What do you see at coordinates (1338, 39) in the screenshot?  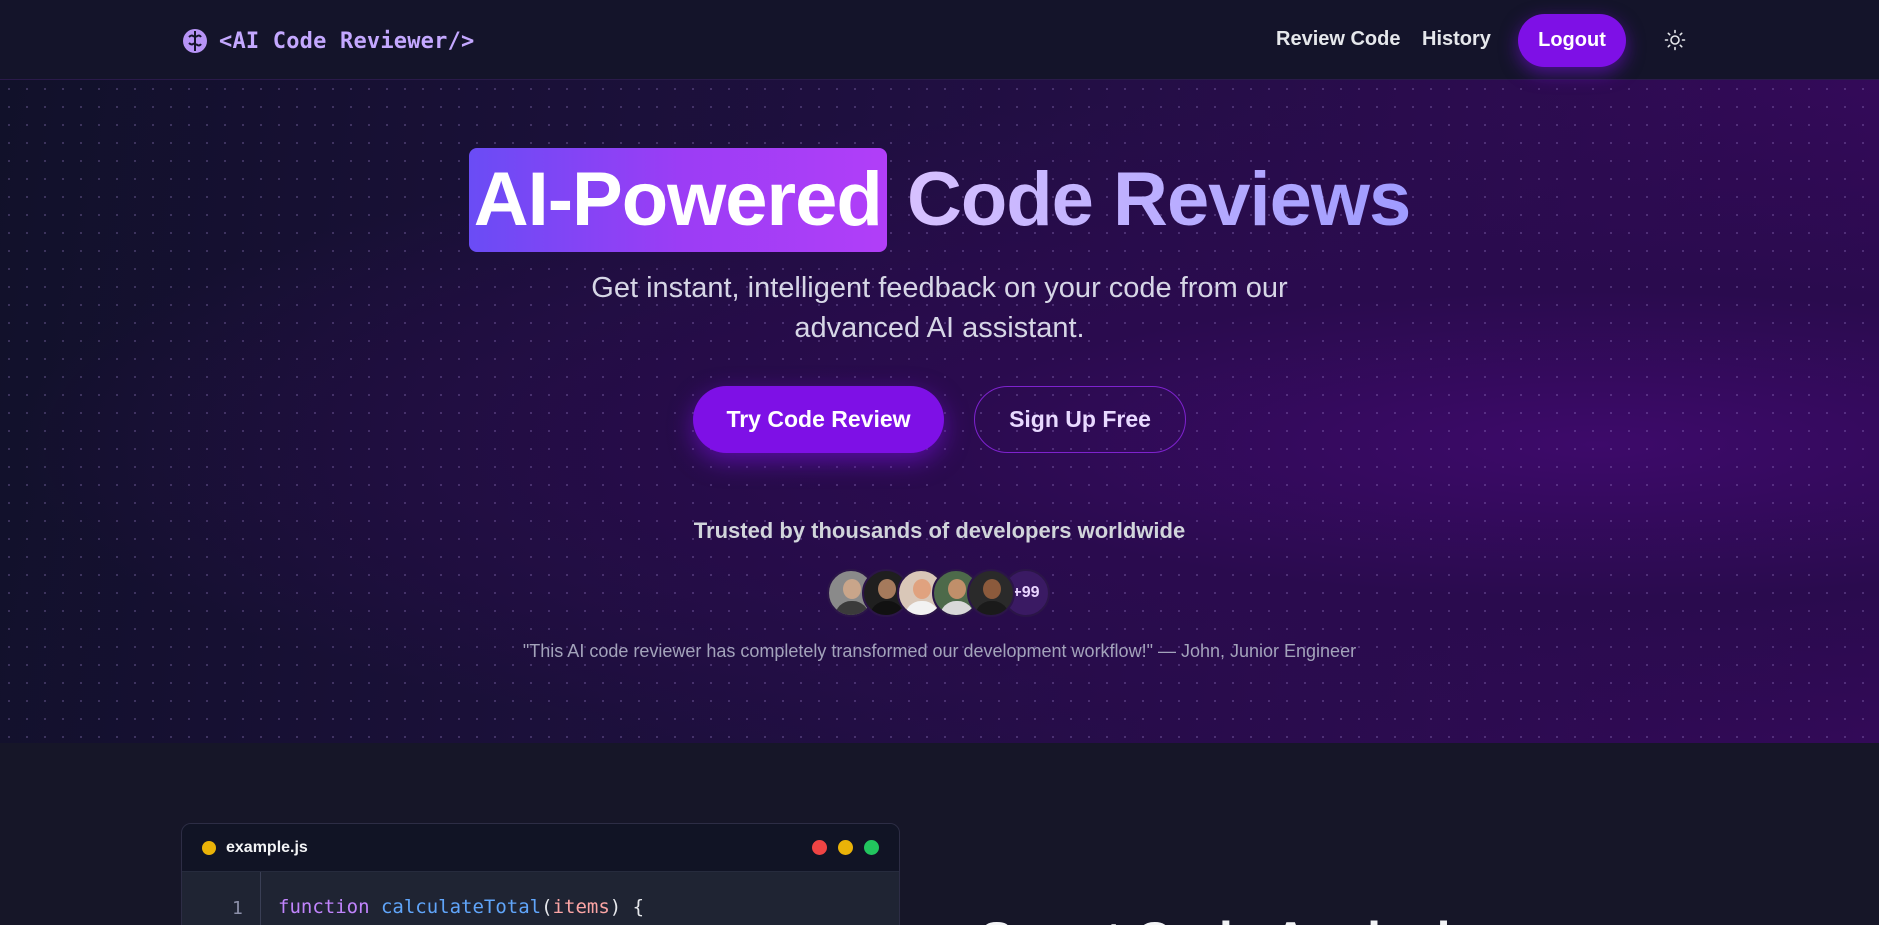 I see `nav-review-code: Review Code` at bounding box center [1338, 39].